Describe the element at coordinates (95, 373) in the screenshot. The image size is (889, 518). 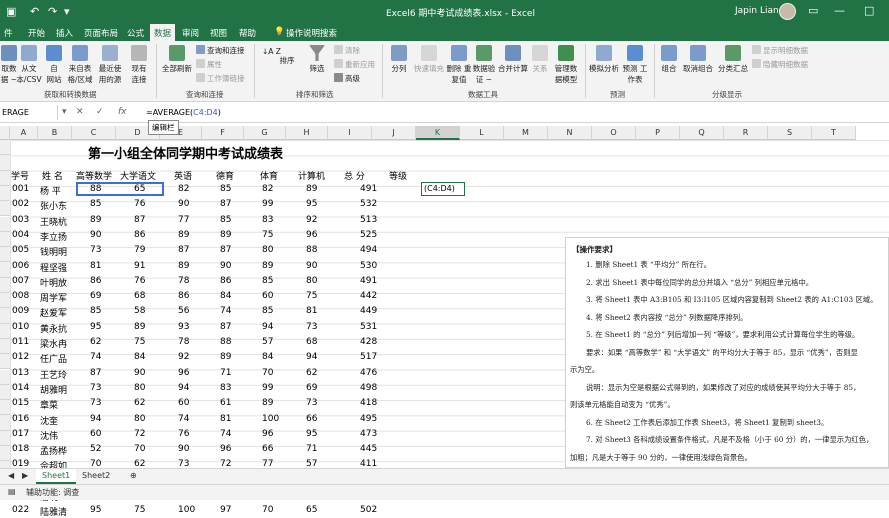
I see `cell-math: 87` at that location.